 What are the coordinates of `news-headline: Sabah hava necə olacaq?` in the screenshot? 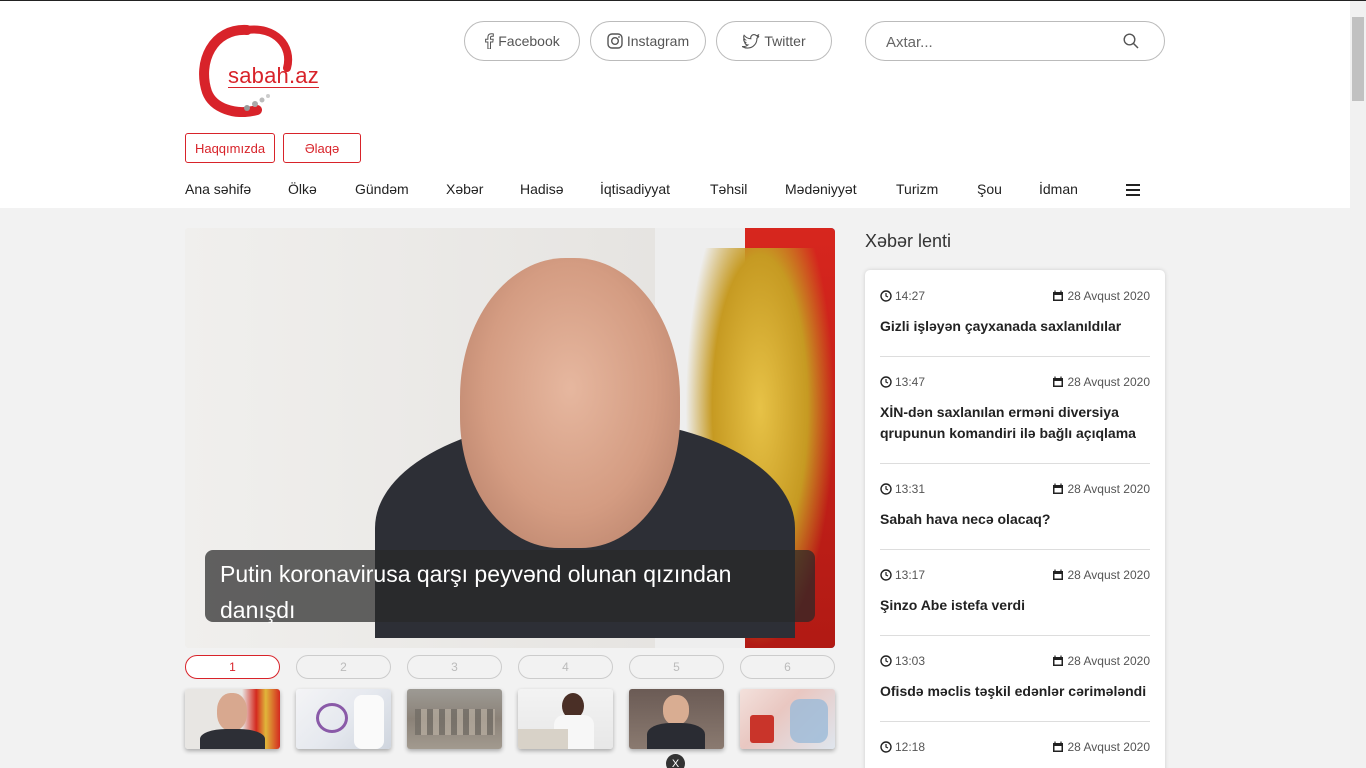 It's located at (1015, 519).